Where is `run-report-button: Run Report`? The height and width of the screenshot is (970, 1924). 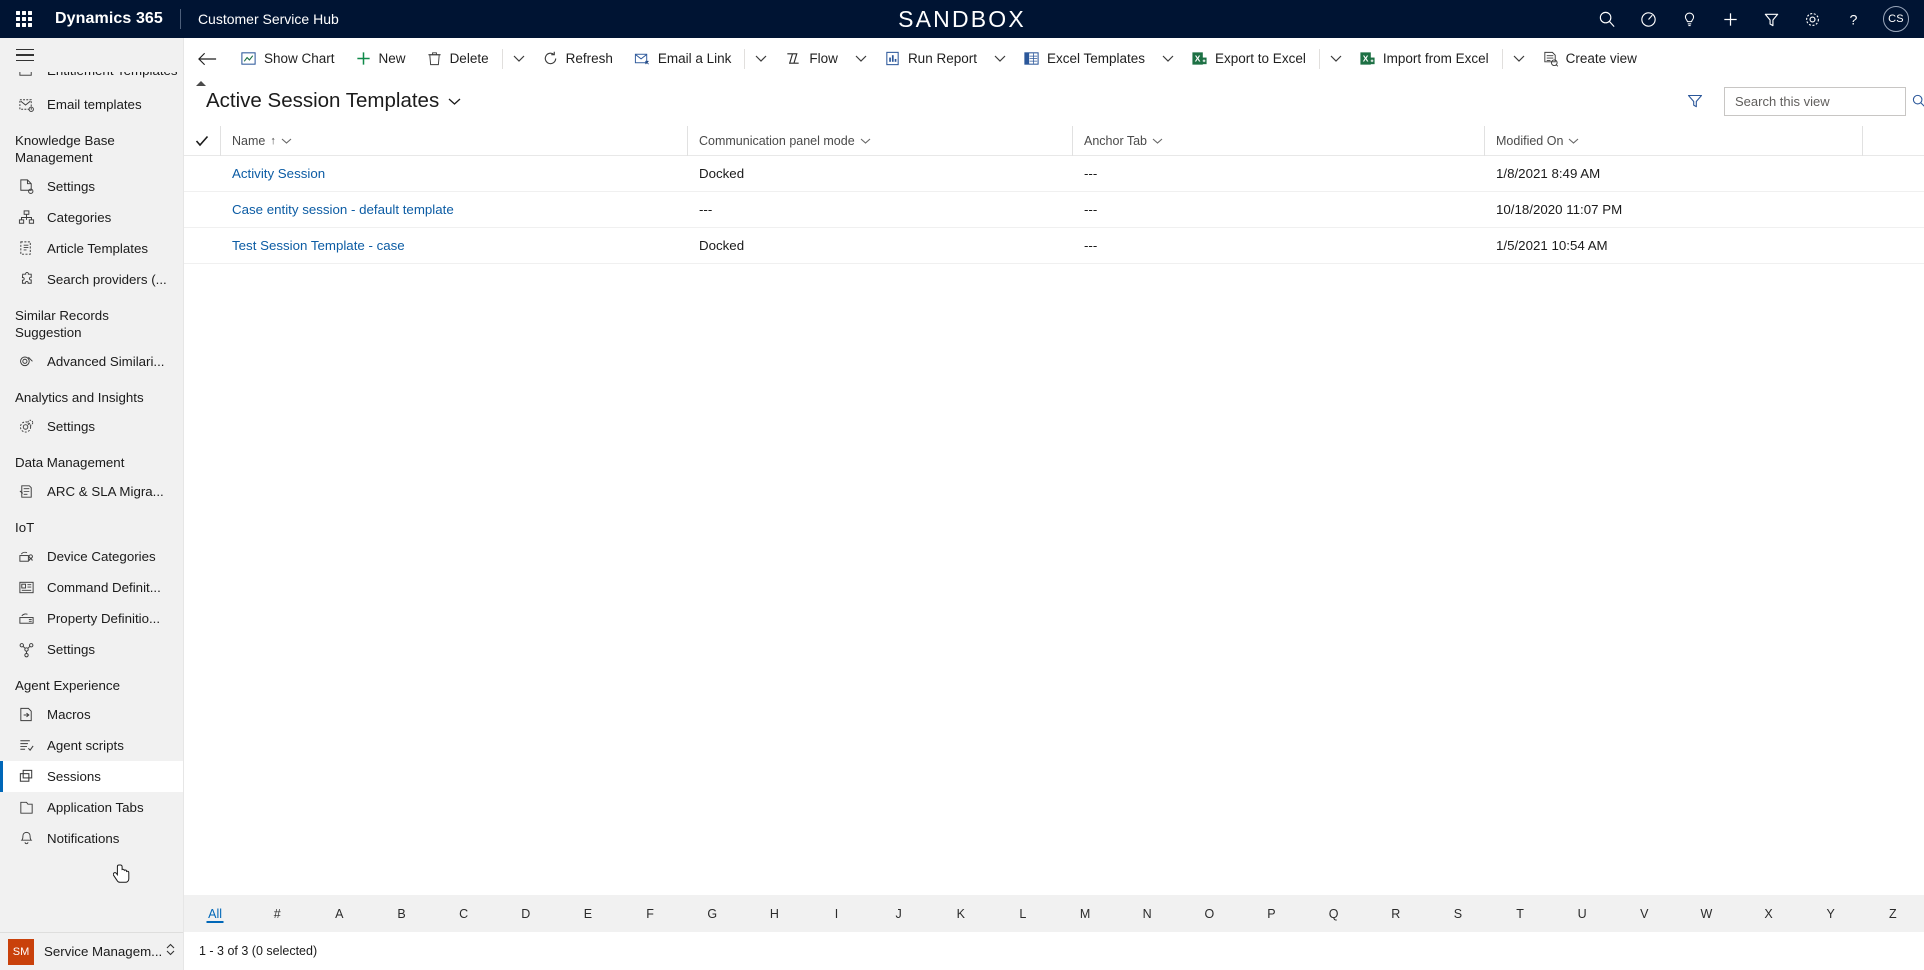
run-report-button: Run Report is located at coordinates (930, 59).